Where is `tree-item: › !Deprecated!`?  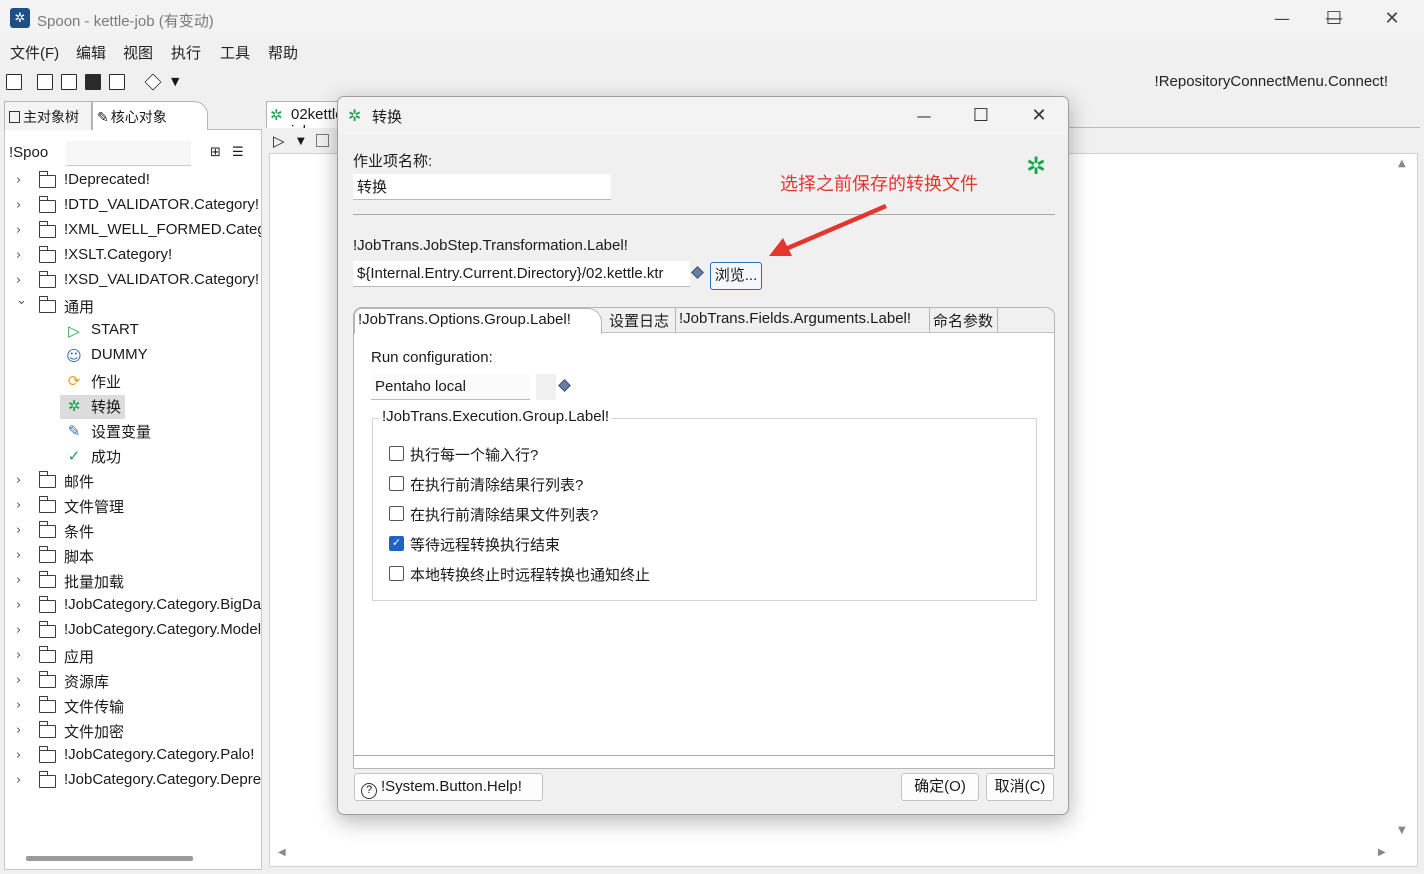
tree-item: › !Deprecated! is located at coordinates (138, 182).